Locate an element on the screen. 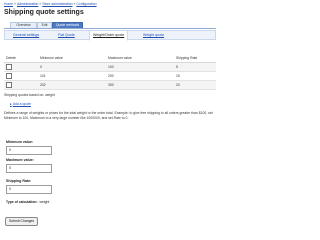  breadcrumb-store-administration: Store administration is located at coordinates (57, 4).